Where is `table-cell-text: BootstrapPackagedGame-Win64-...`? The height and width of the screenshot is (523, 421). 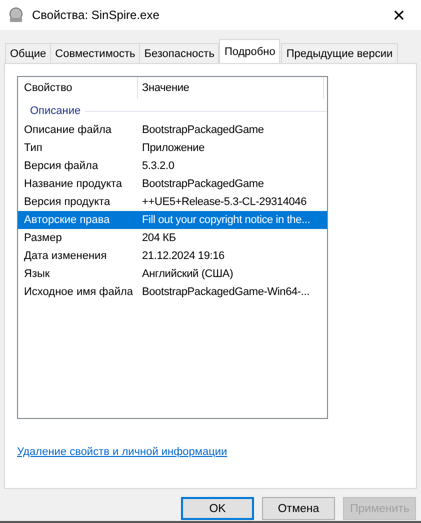
table-cell-text: BootstrapPackagedGame-Win64-... is located at coordinates (225, 292).